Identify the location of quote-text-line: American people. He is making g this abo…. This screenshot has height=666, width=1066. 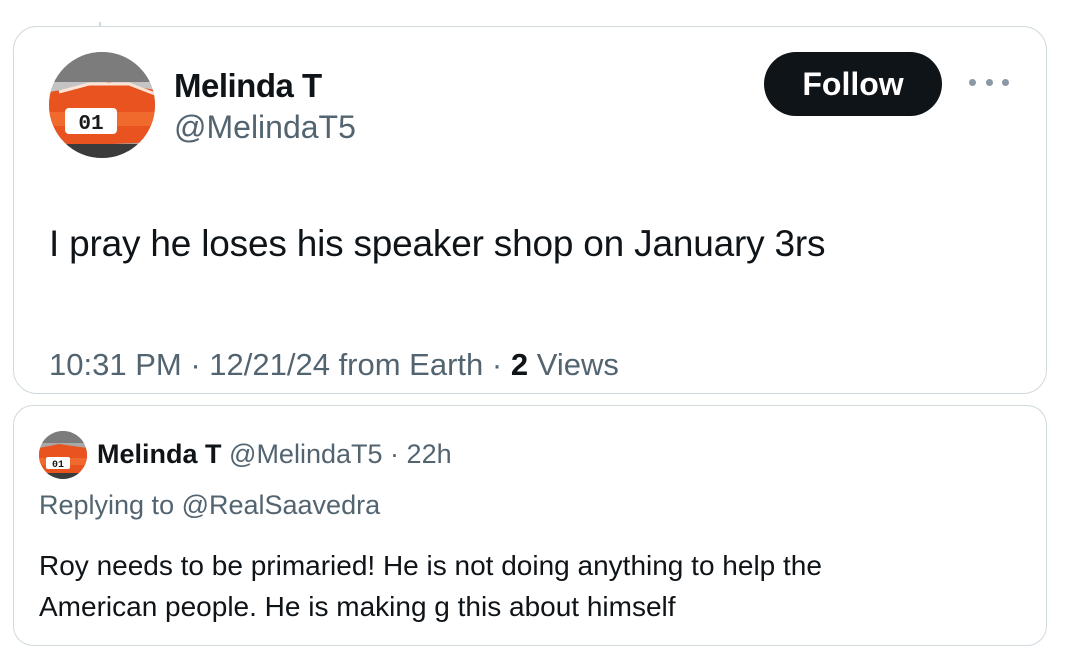
(357, 606).